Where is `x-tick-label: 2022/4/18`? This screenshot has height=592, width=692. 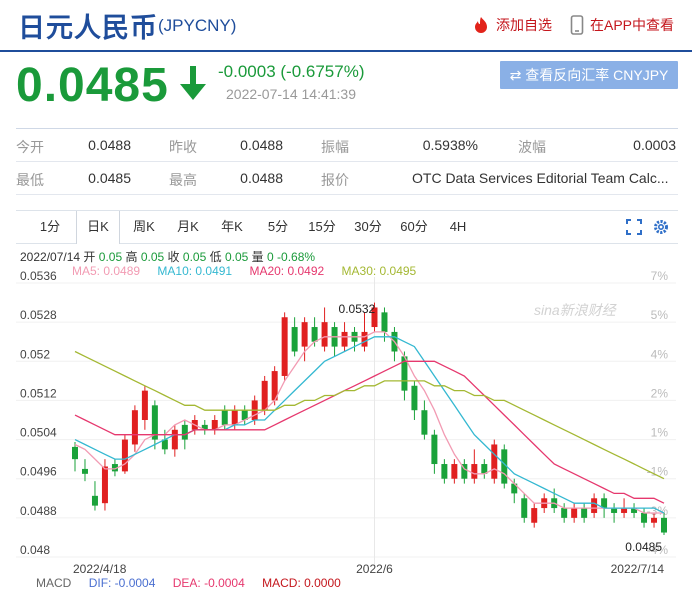 x-tick-label: 2022/4/18 is located at coordinates (100, 569).